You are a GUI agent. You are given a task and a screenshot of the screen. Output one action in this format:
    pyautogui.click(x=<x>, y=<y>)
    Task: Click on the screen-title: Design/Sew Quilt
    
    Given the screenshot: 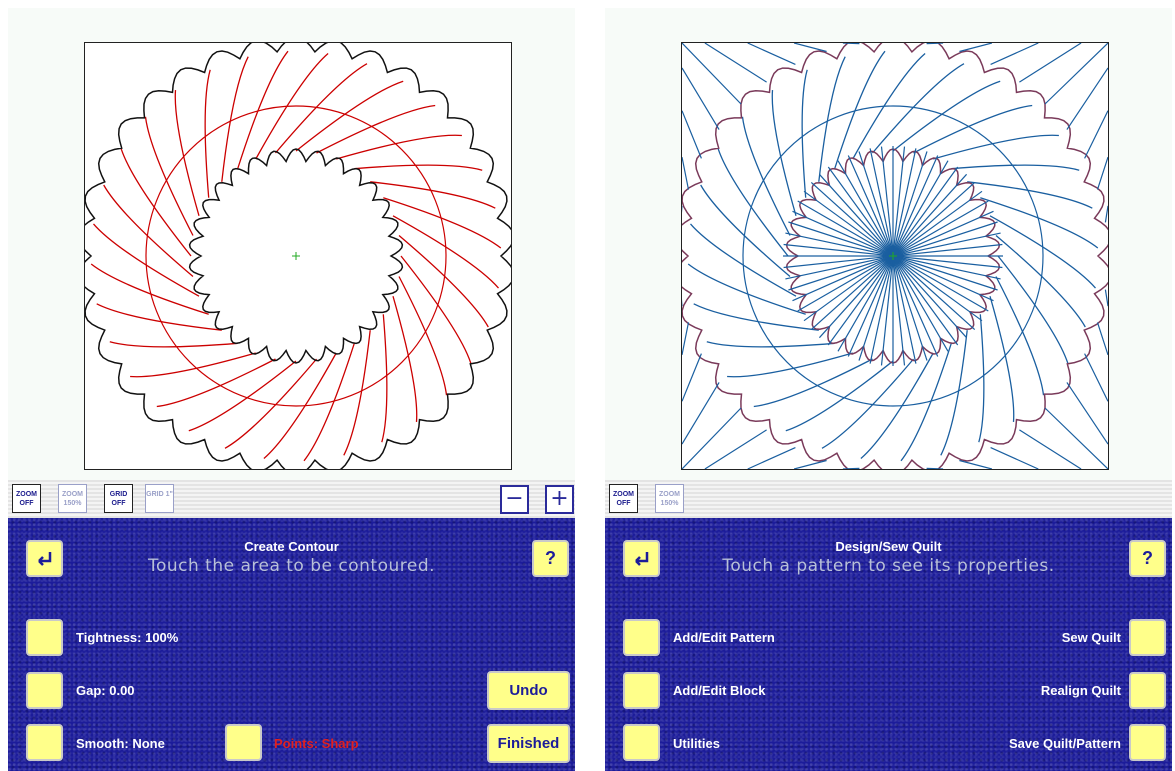 What is the action you would take?
    pyautogui.click(x=888, y=546)
    